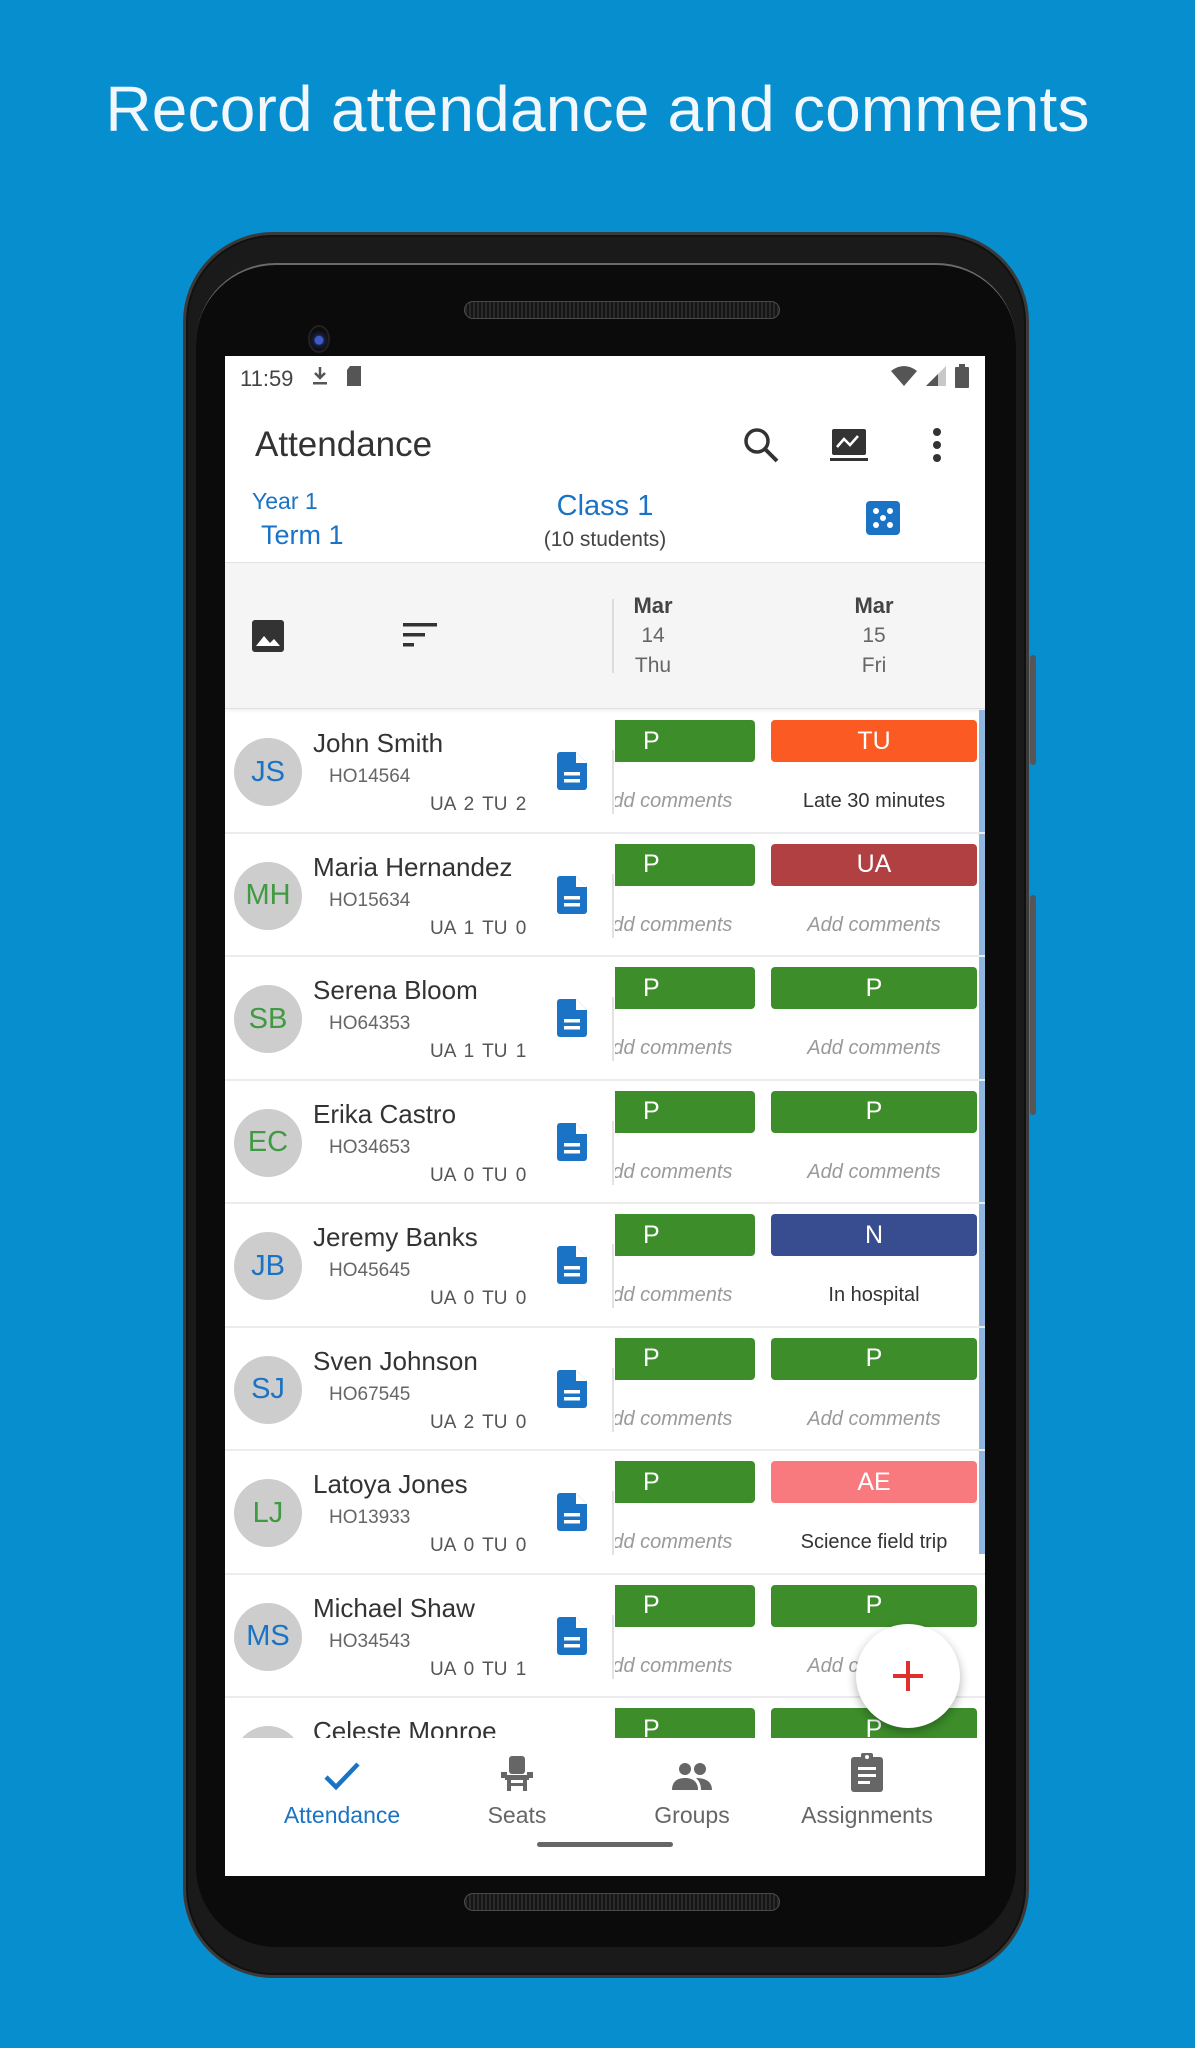 Image resolution: width=1195 pixels, height=2048 pixels. I want to click on status-code: TU, so click(874, 740).